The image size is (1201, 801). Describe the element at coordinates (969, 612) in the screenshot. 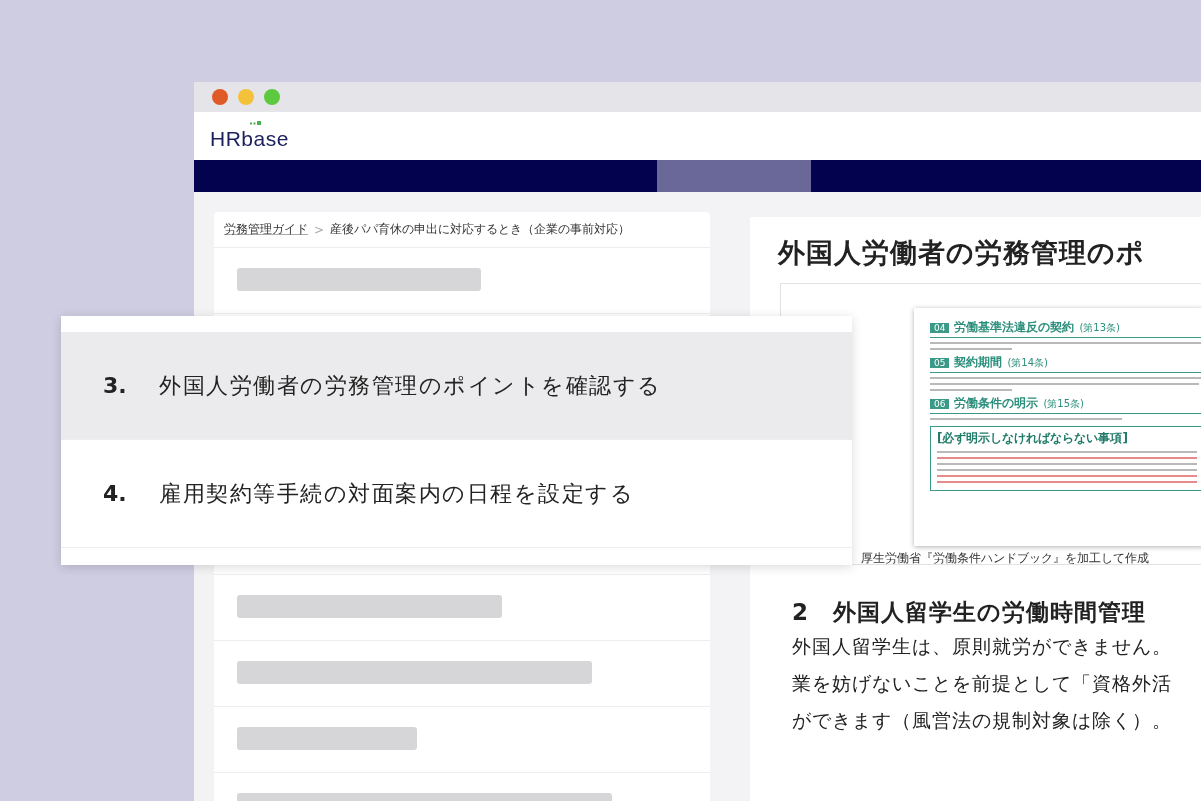

I see `section-heading: 2 外国人留学生の労働時間管理` at that location.